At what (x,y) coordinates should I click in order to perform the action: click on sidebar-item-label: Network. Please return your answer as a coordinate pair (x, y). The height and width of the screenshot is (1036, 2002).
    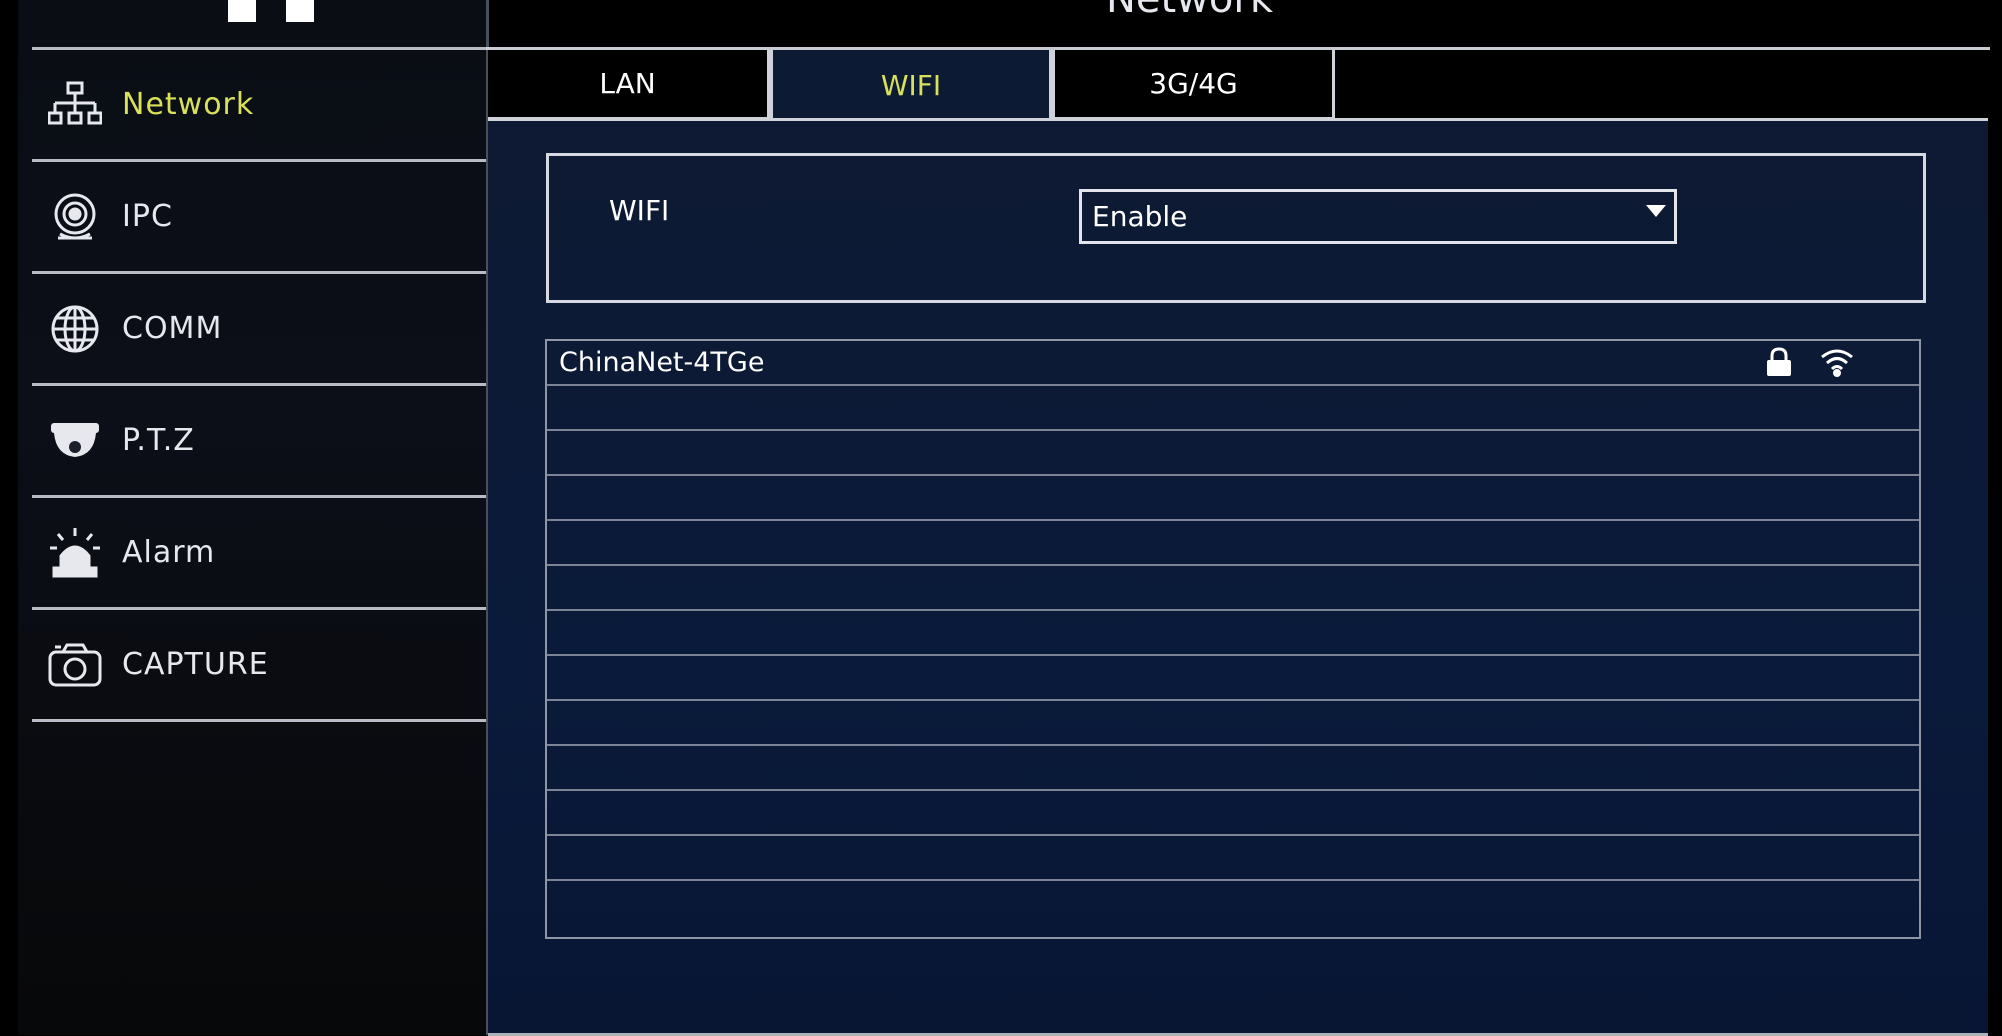
    Looking at the image, I should click on (188, 104).